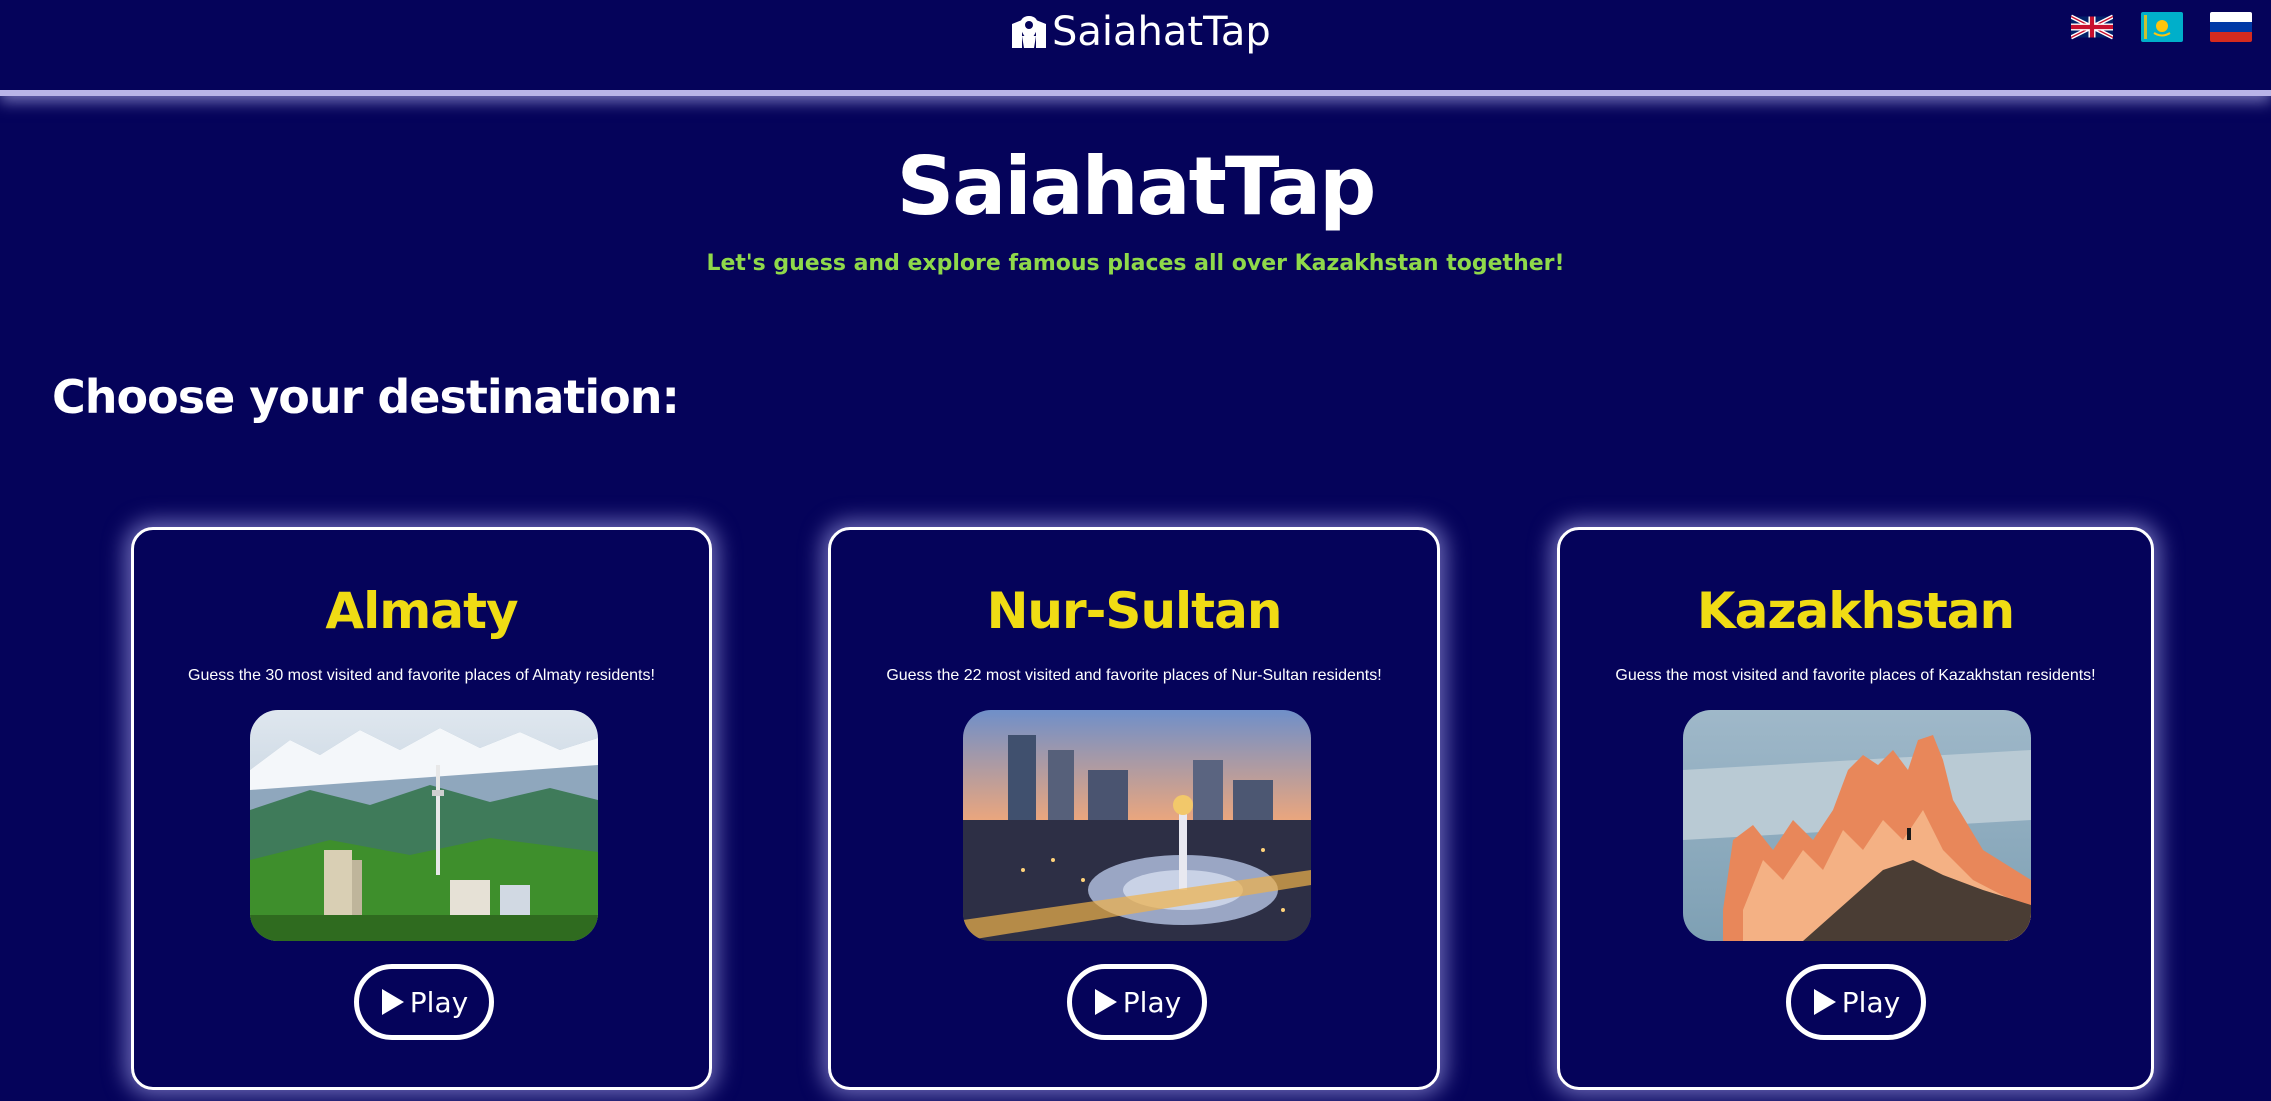 Image resolution: width=2271 pixels, height=1101 pixels. I want to click on card-image-kazakhstan, so click(1857, 825).